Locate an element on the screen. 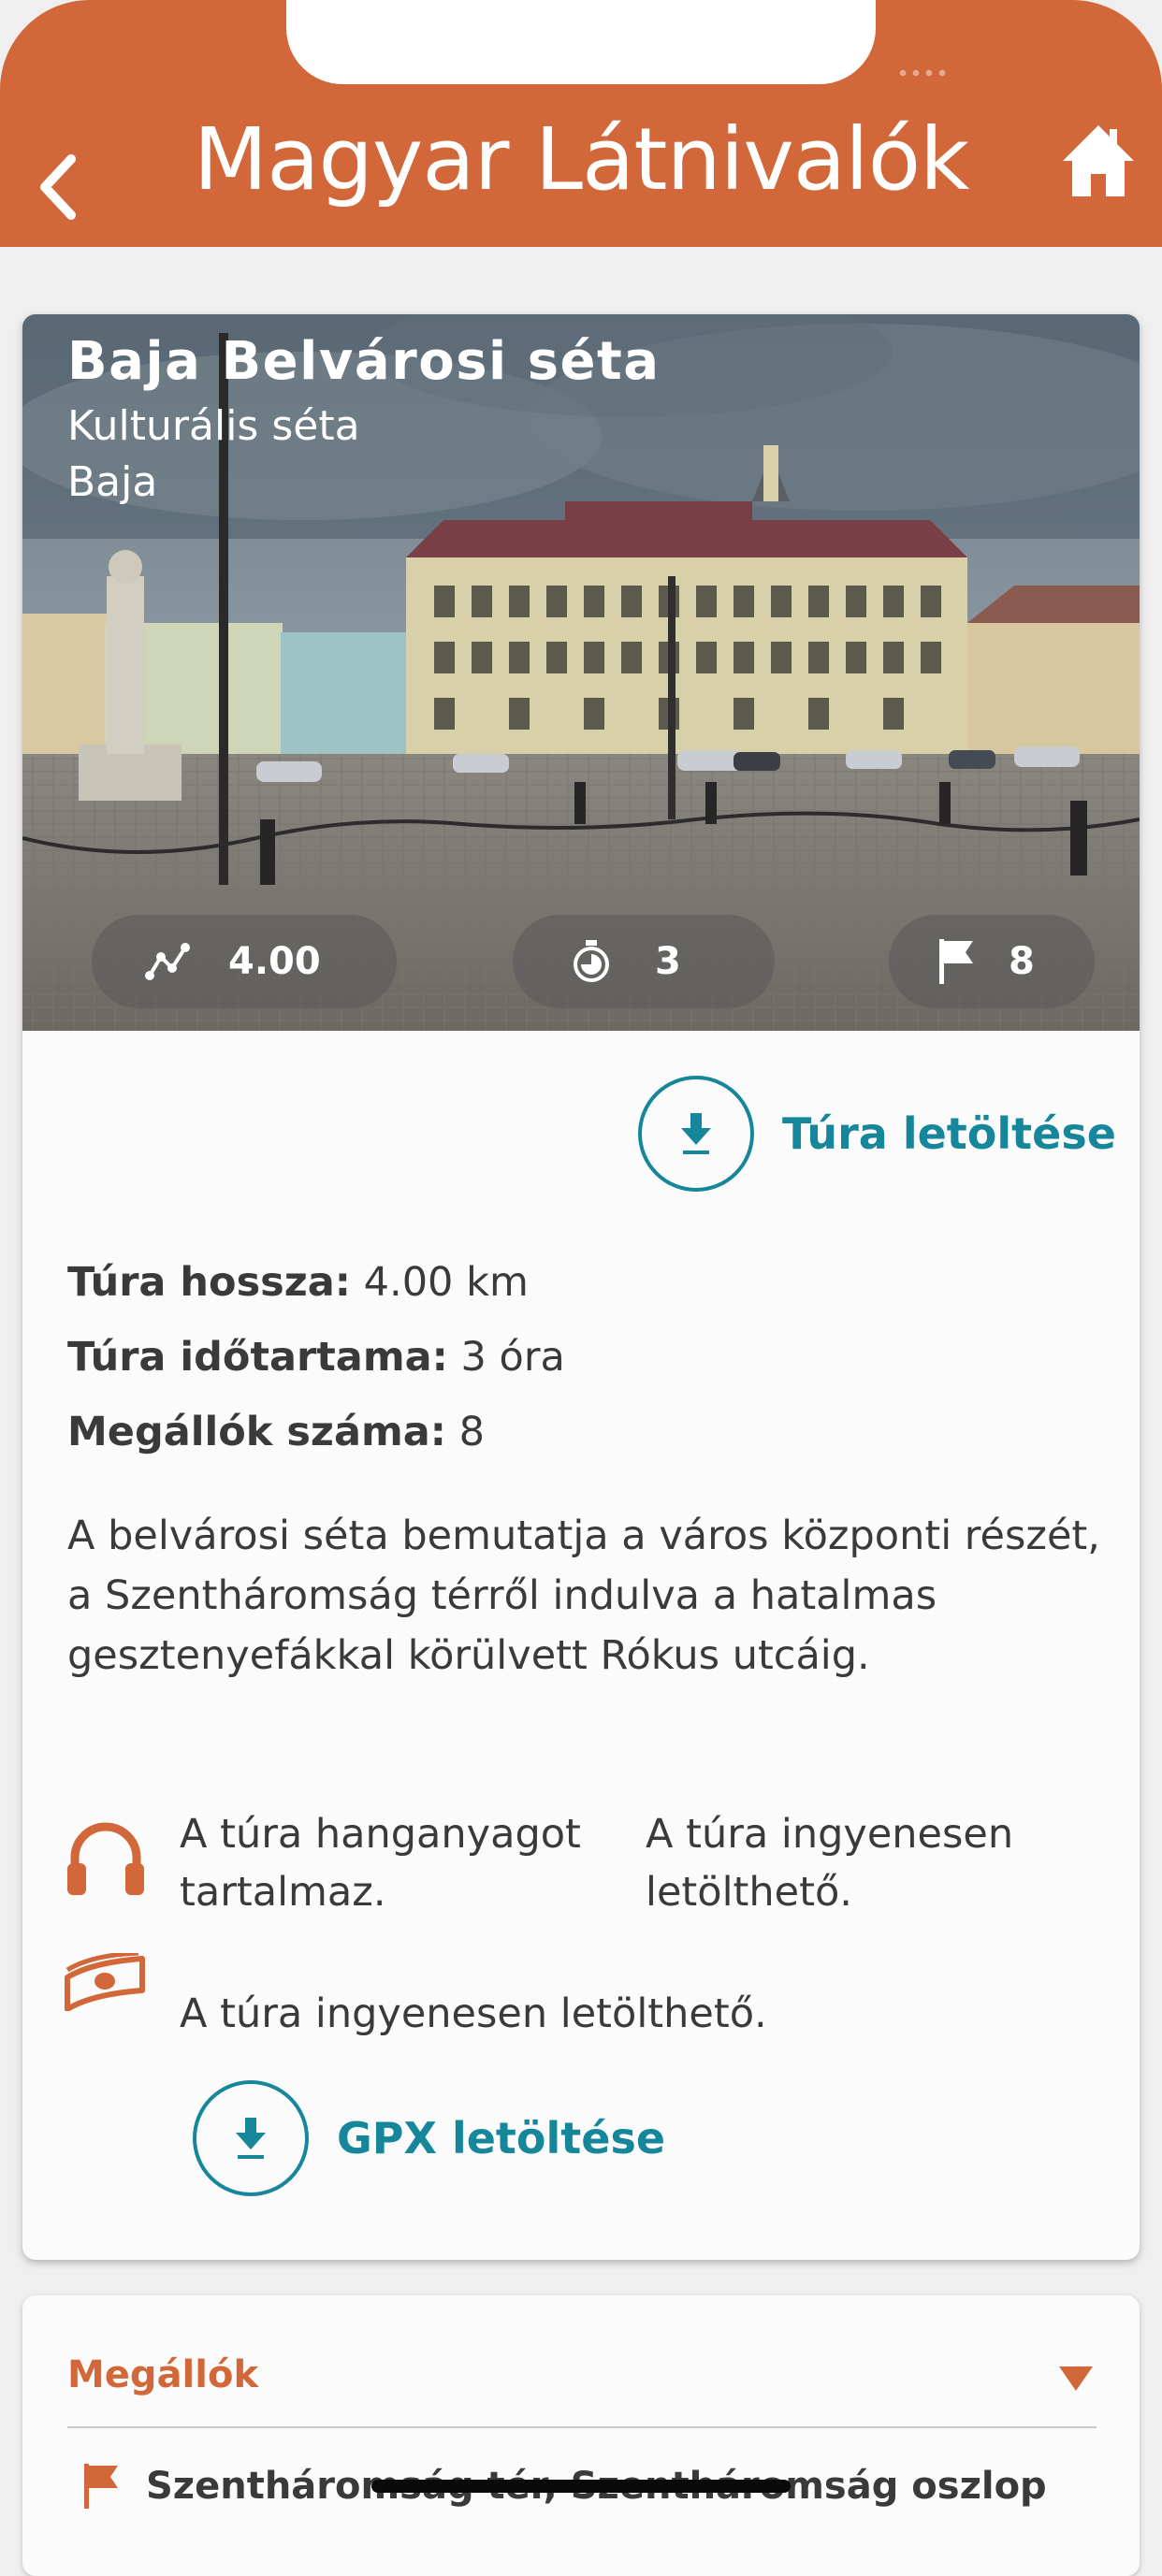 The image size is (1162, 2576). home-indicator is located at coordinates (581, 2486).